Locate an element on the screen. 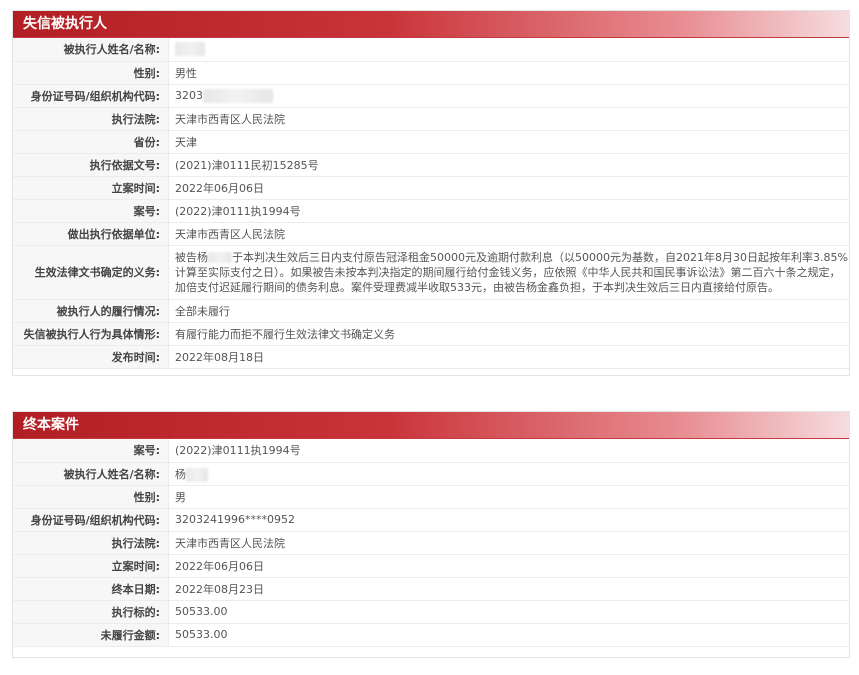 This screenshot has width=859, height=675. field-label: 被执行人的履行情况: is located at coordinates (91, 311).